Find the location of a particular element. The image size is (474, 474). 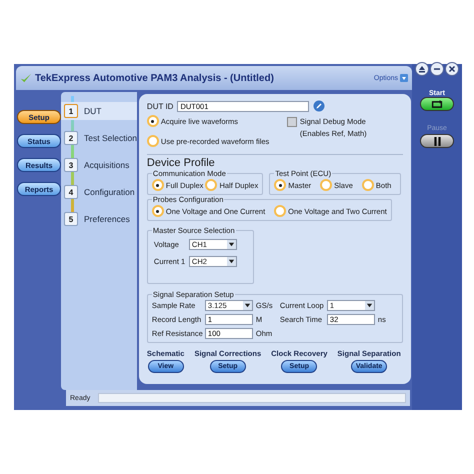

step-number: 3 is located at coordinates (71, 165).